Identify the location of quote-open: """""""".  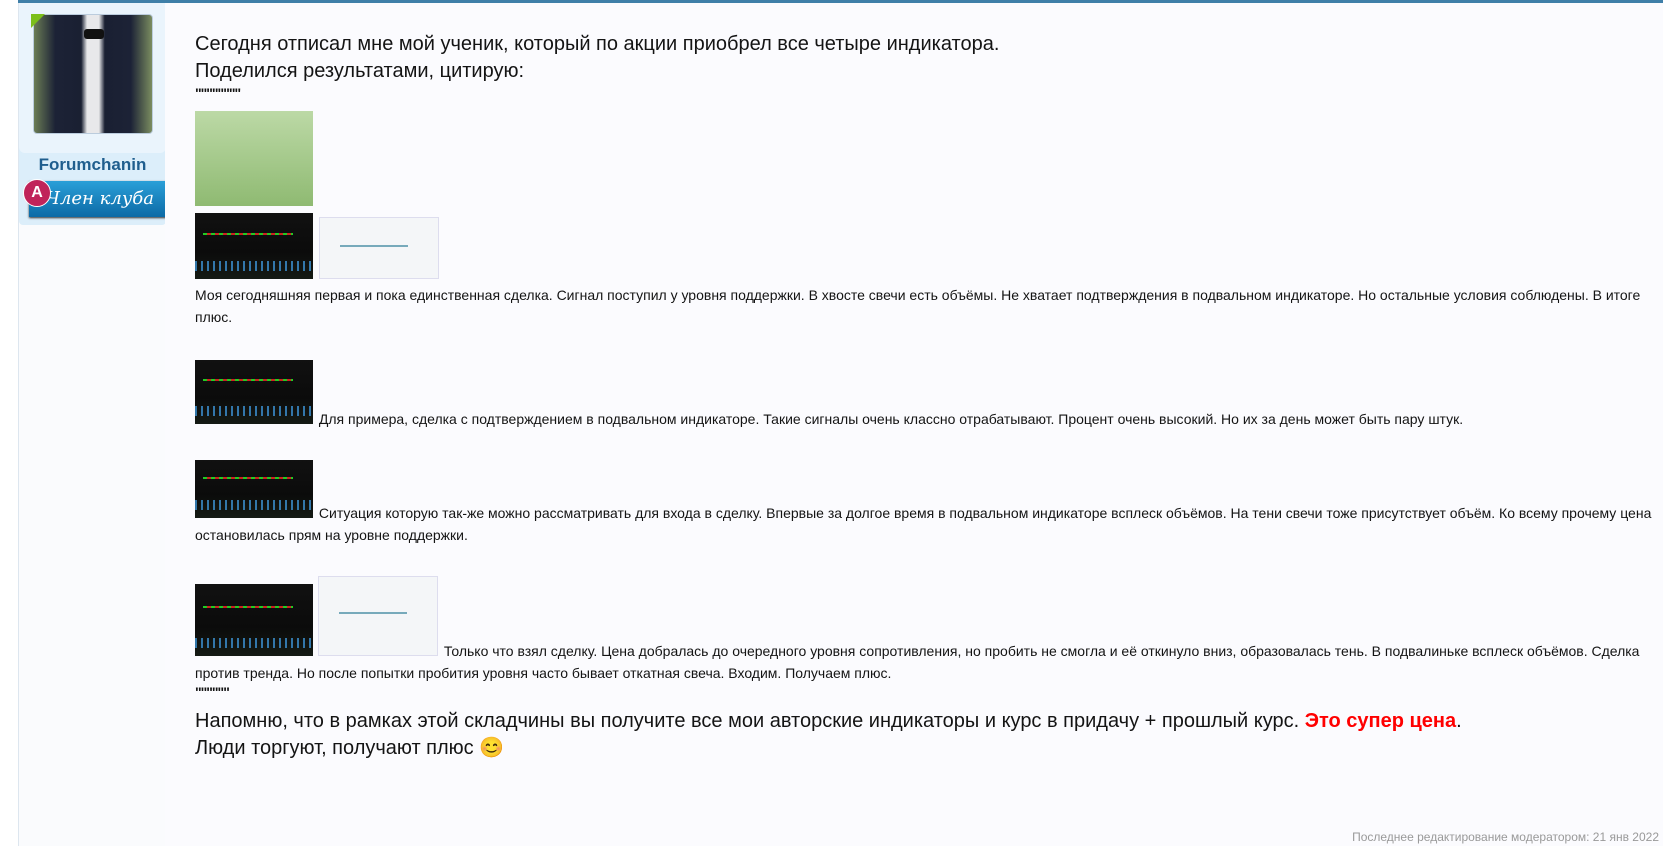
(218, 93).